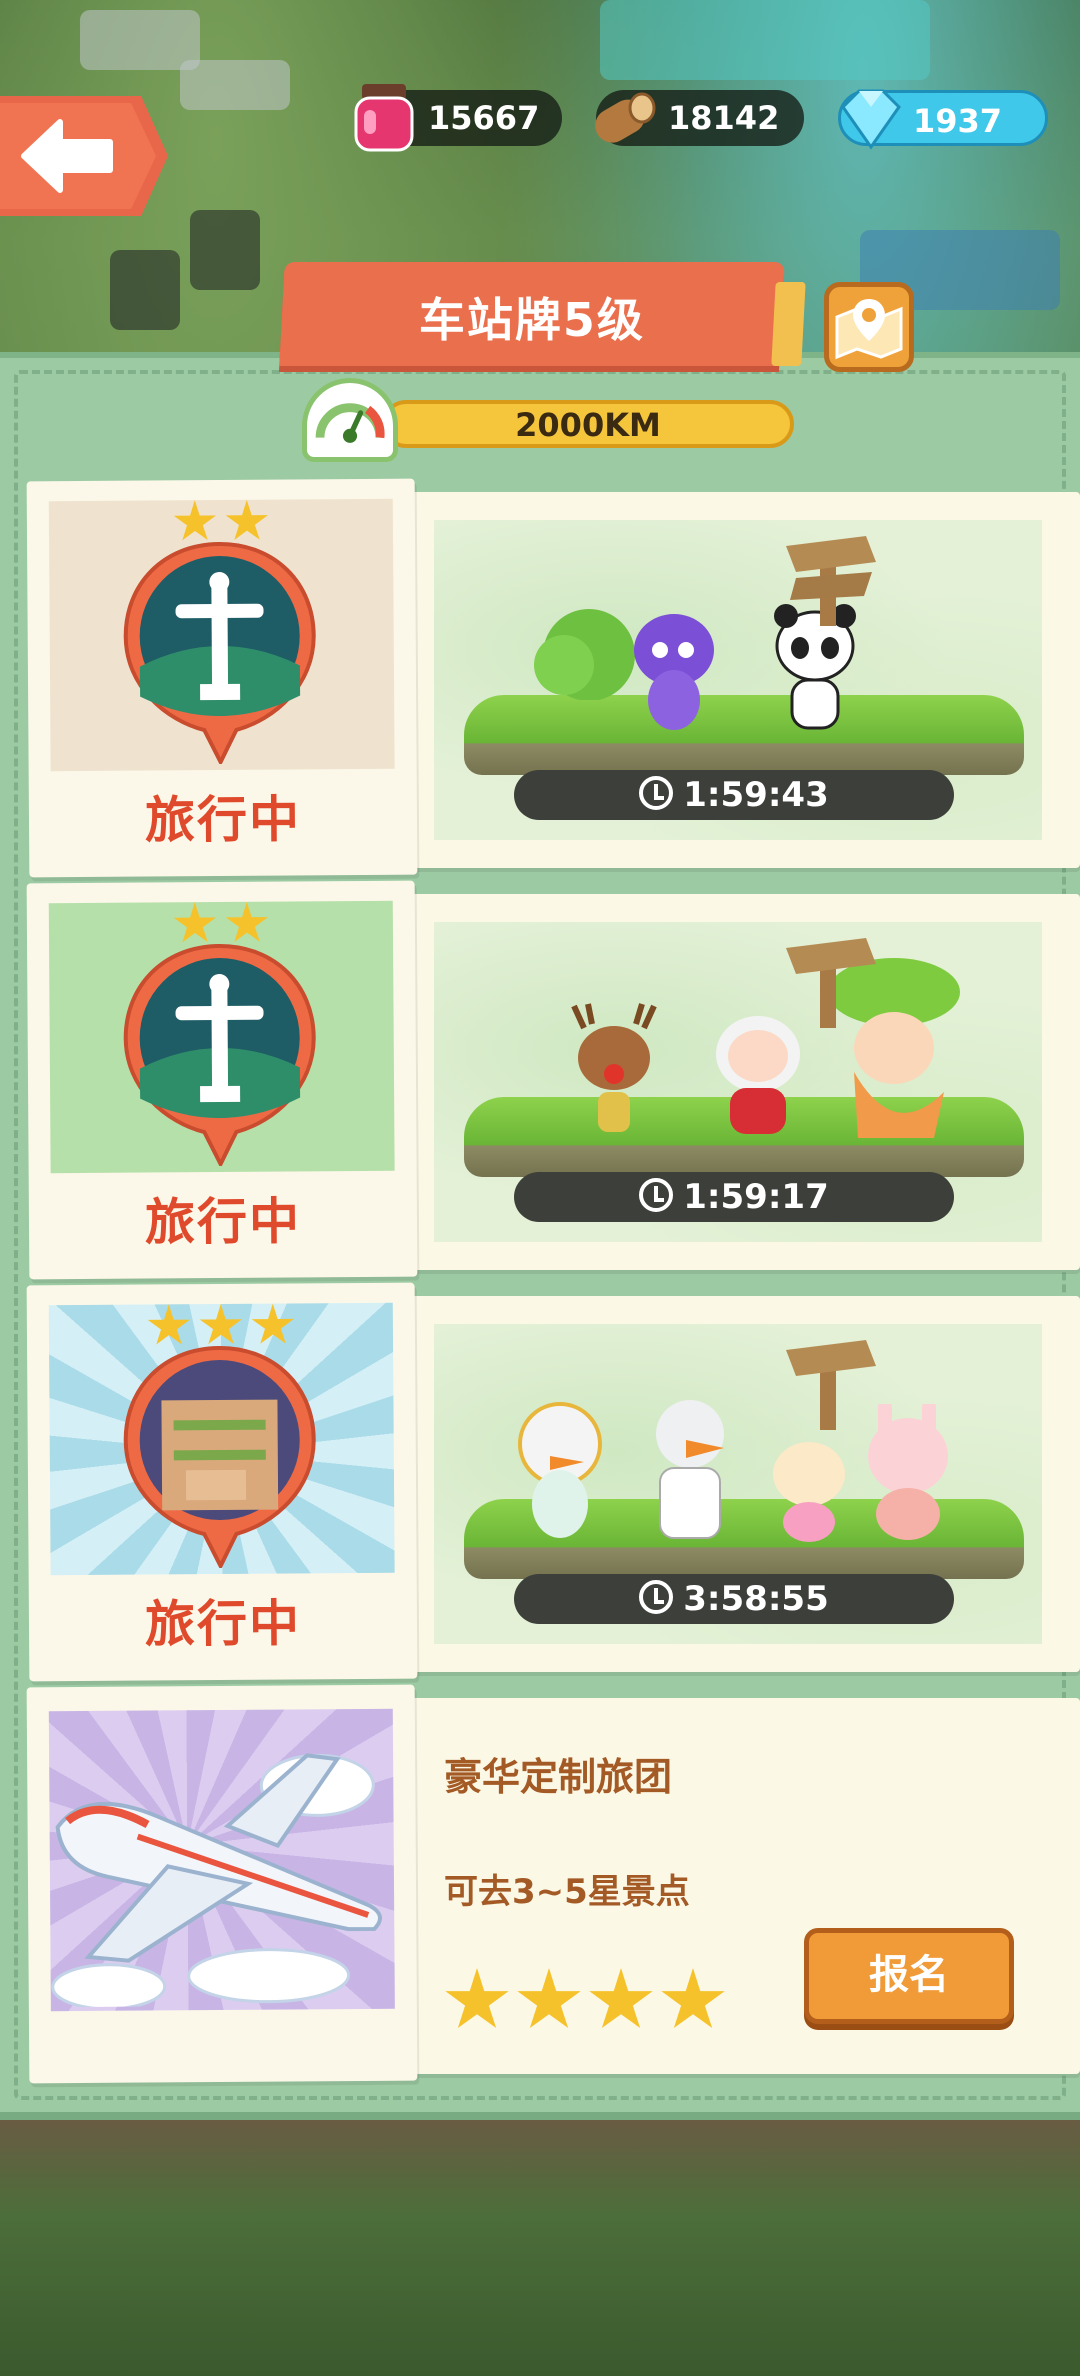 This screenshot has width=1080, height=2376. I want to click on trip-timer: 3:58:55, so click(734, 1599).